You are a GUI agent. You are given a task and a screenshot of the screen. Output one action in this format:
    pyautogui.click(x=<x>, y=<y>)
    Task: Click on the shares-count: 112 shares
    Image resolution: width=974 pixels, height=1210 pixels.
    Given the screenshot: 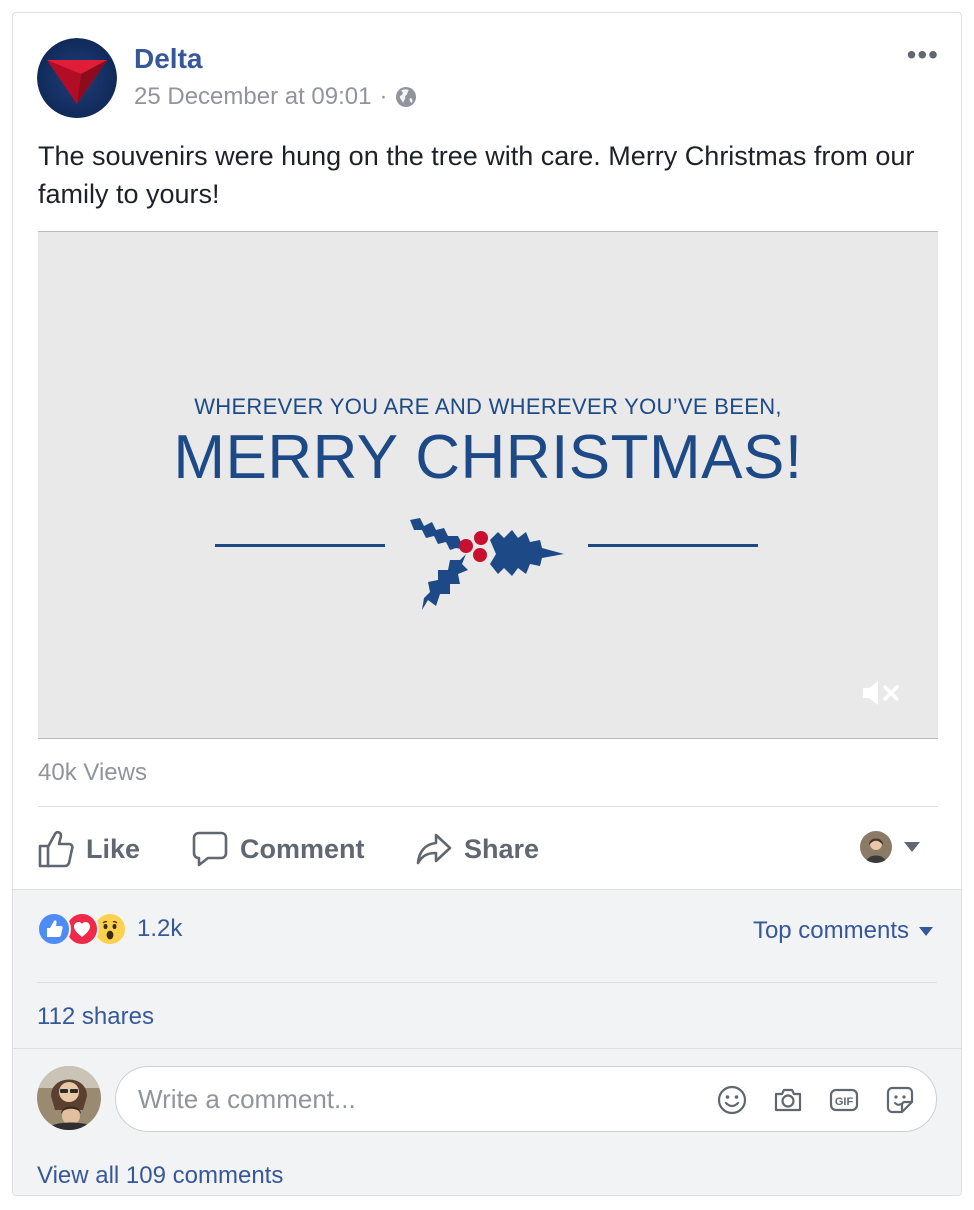 What is the action you would take?
    pyautogui.click(x=95, y=1017)
    